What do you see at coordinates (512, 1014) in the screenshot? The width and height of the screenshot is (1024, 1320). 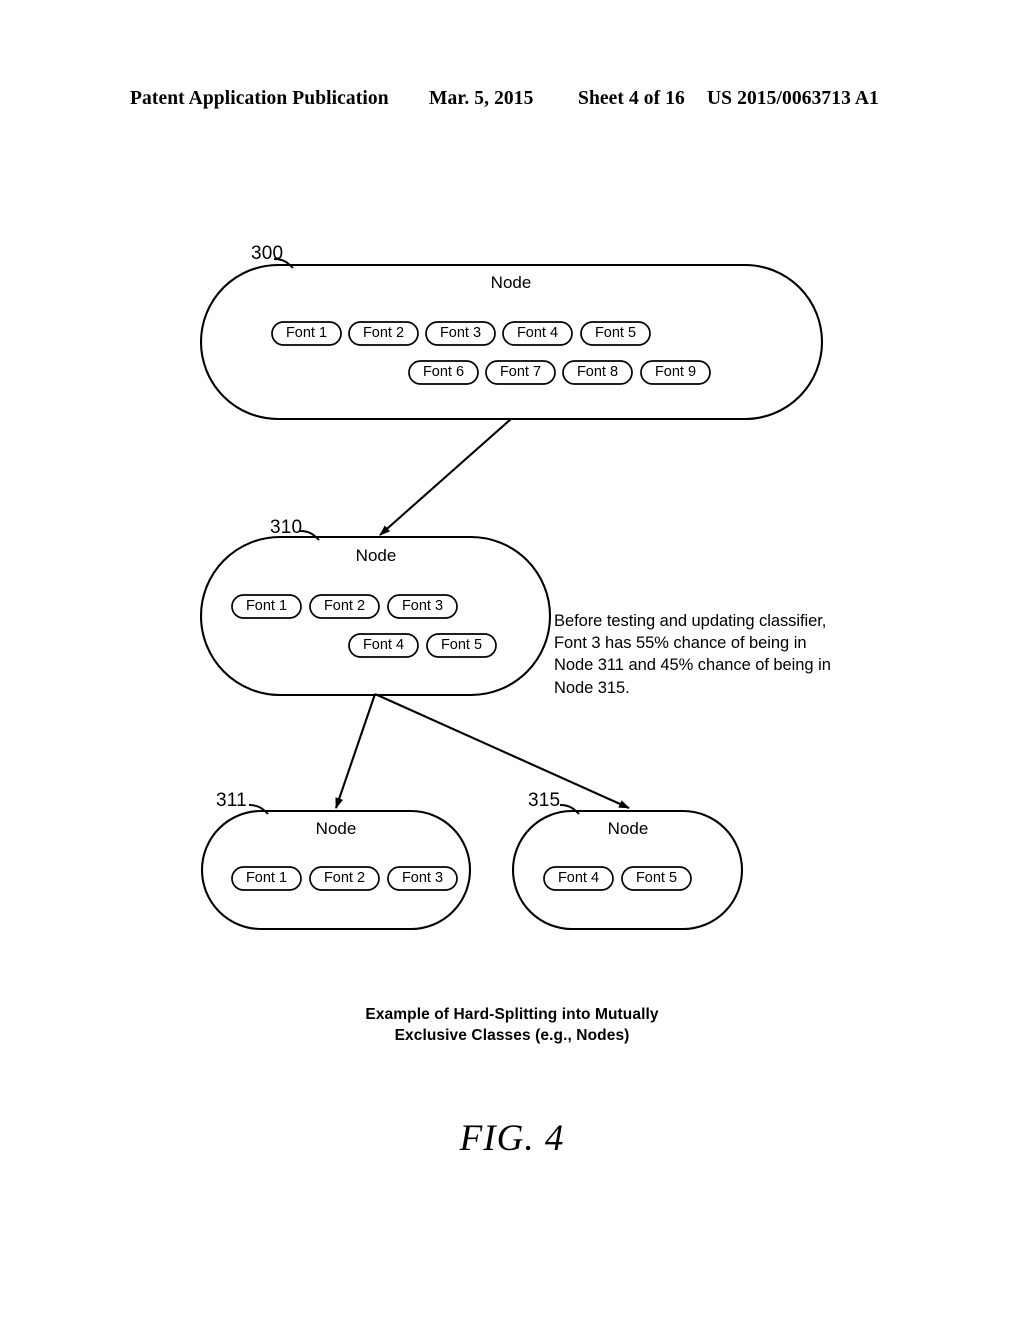 I see `figure-caption-line1: Example of Hard-Splitting into Mutually` at bounding box center [512, 1014].